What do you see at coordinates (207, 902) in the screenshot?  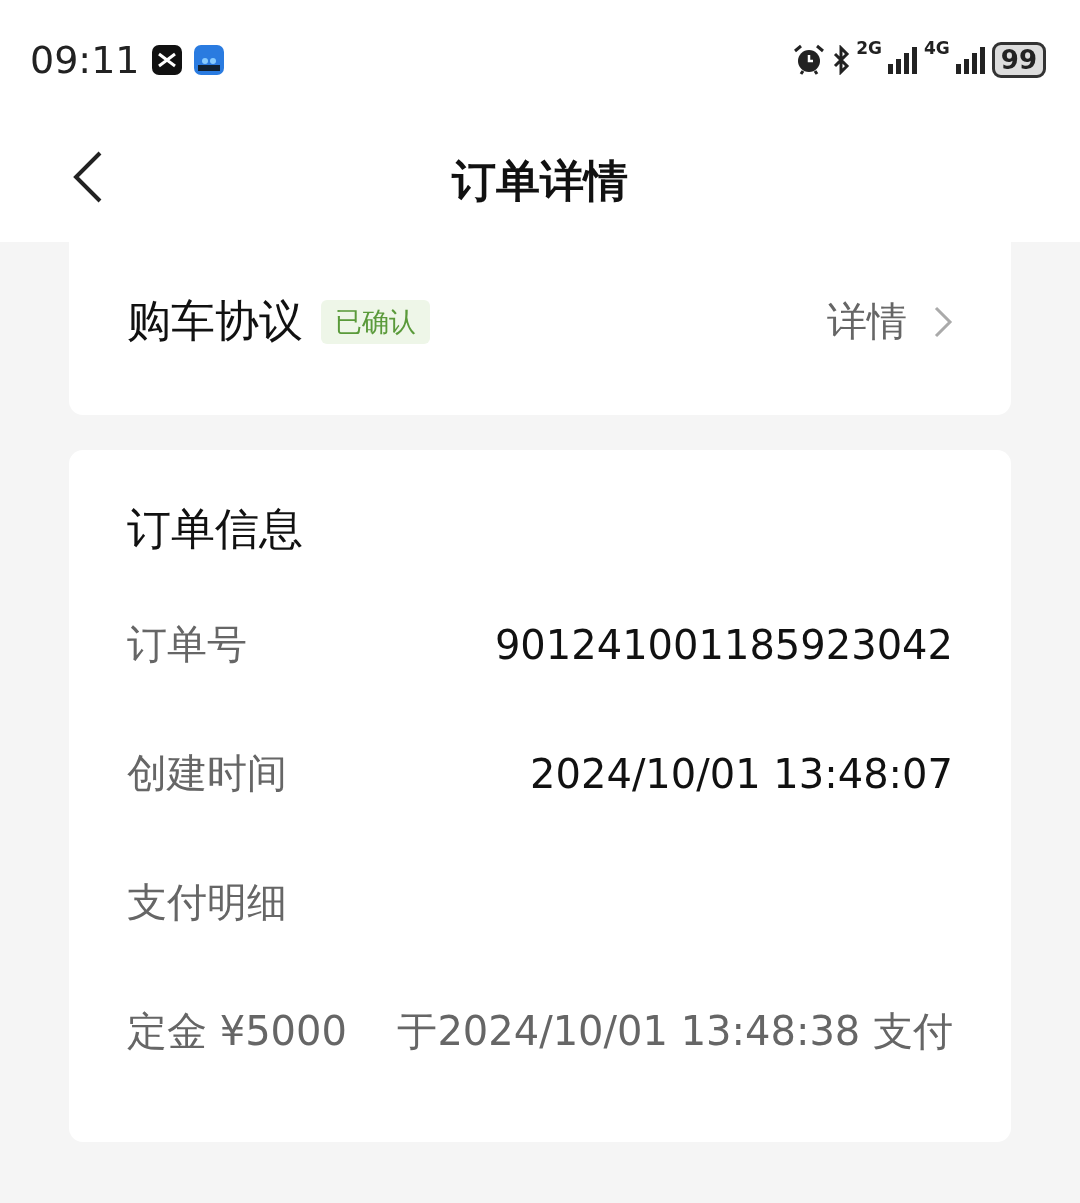 I see `section-subtitle: 支付明细` at bounding box center [207, 902].